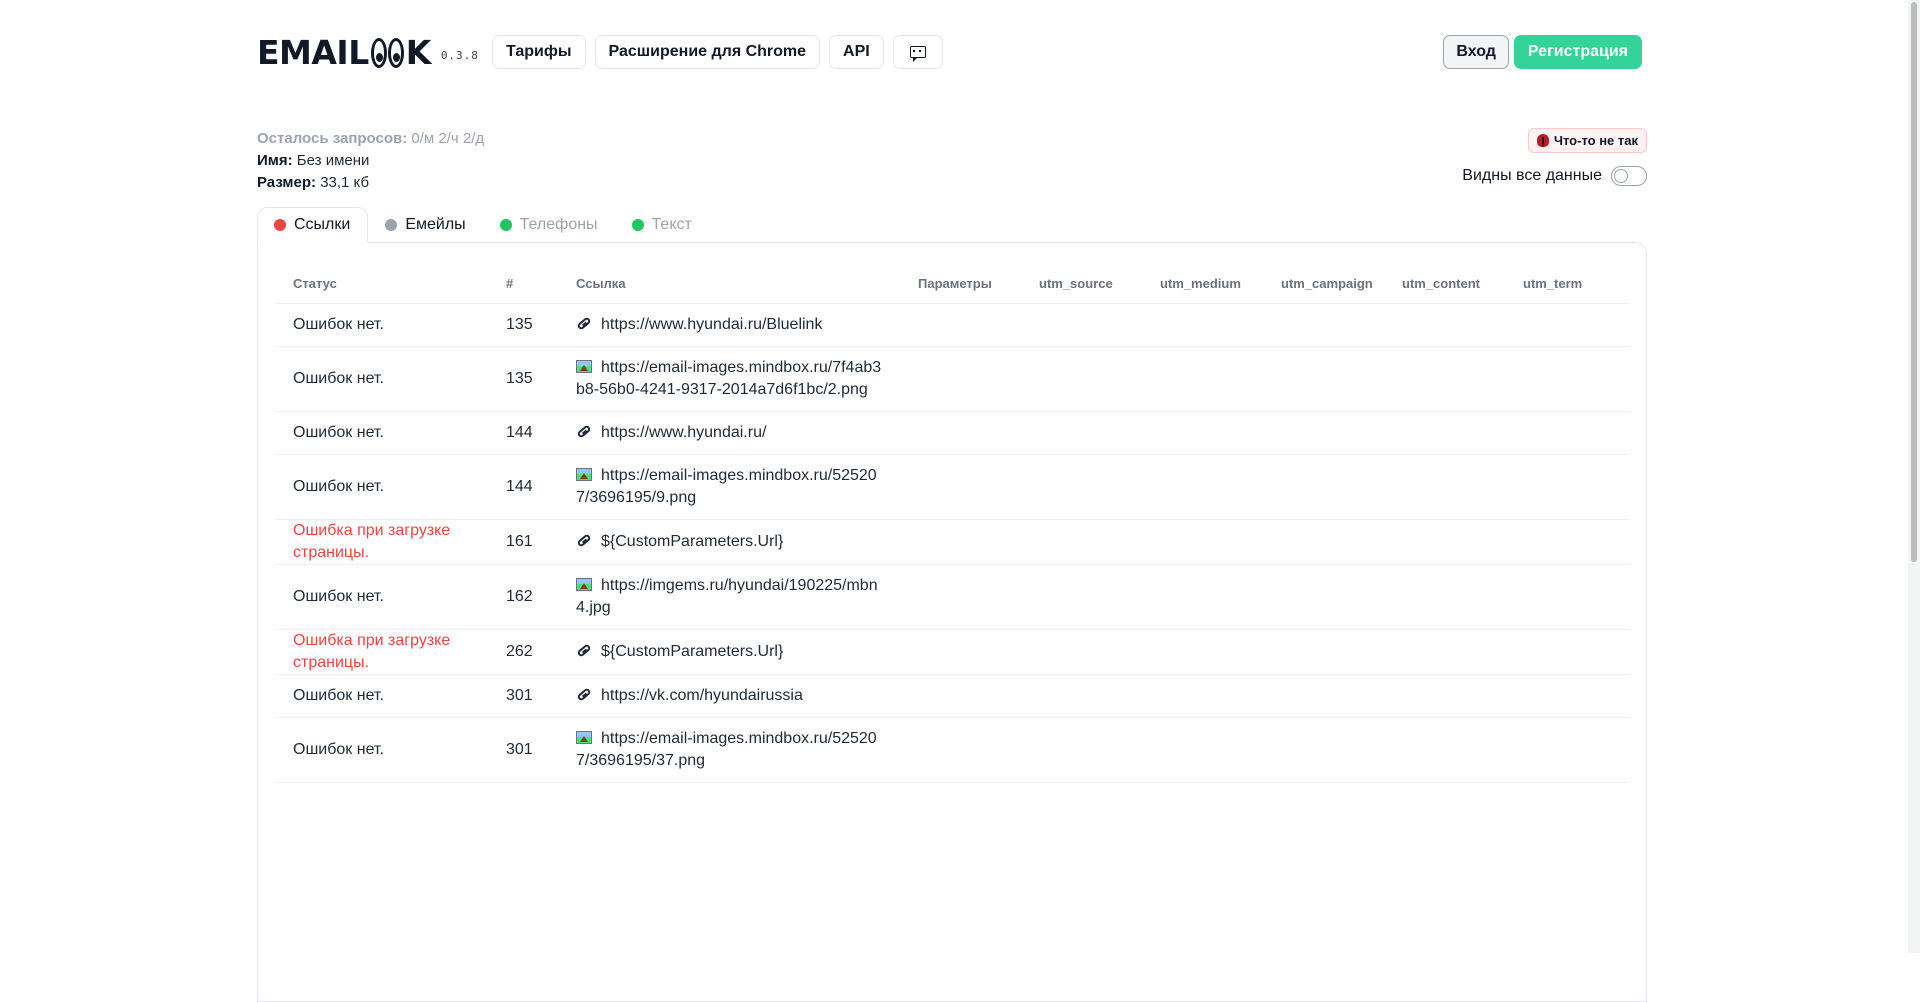 This screenshot has width=1920, height=1002. I want to click on email-name: Имя: Без имени, so click(370, 161).